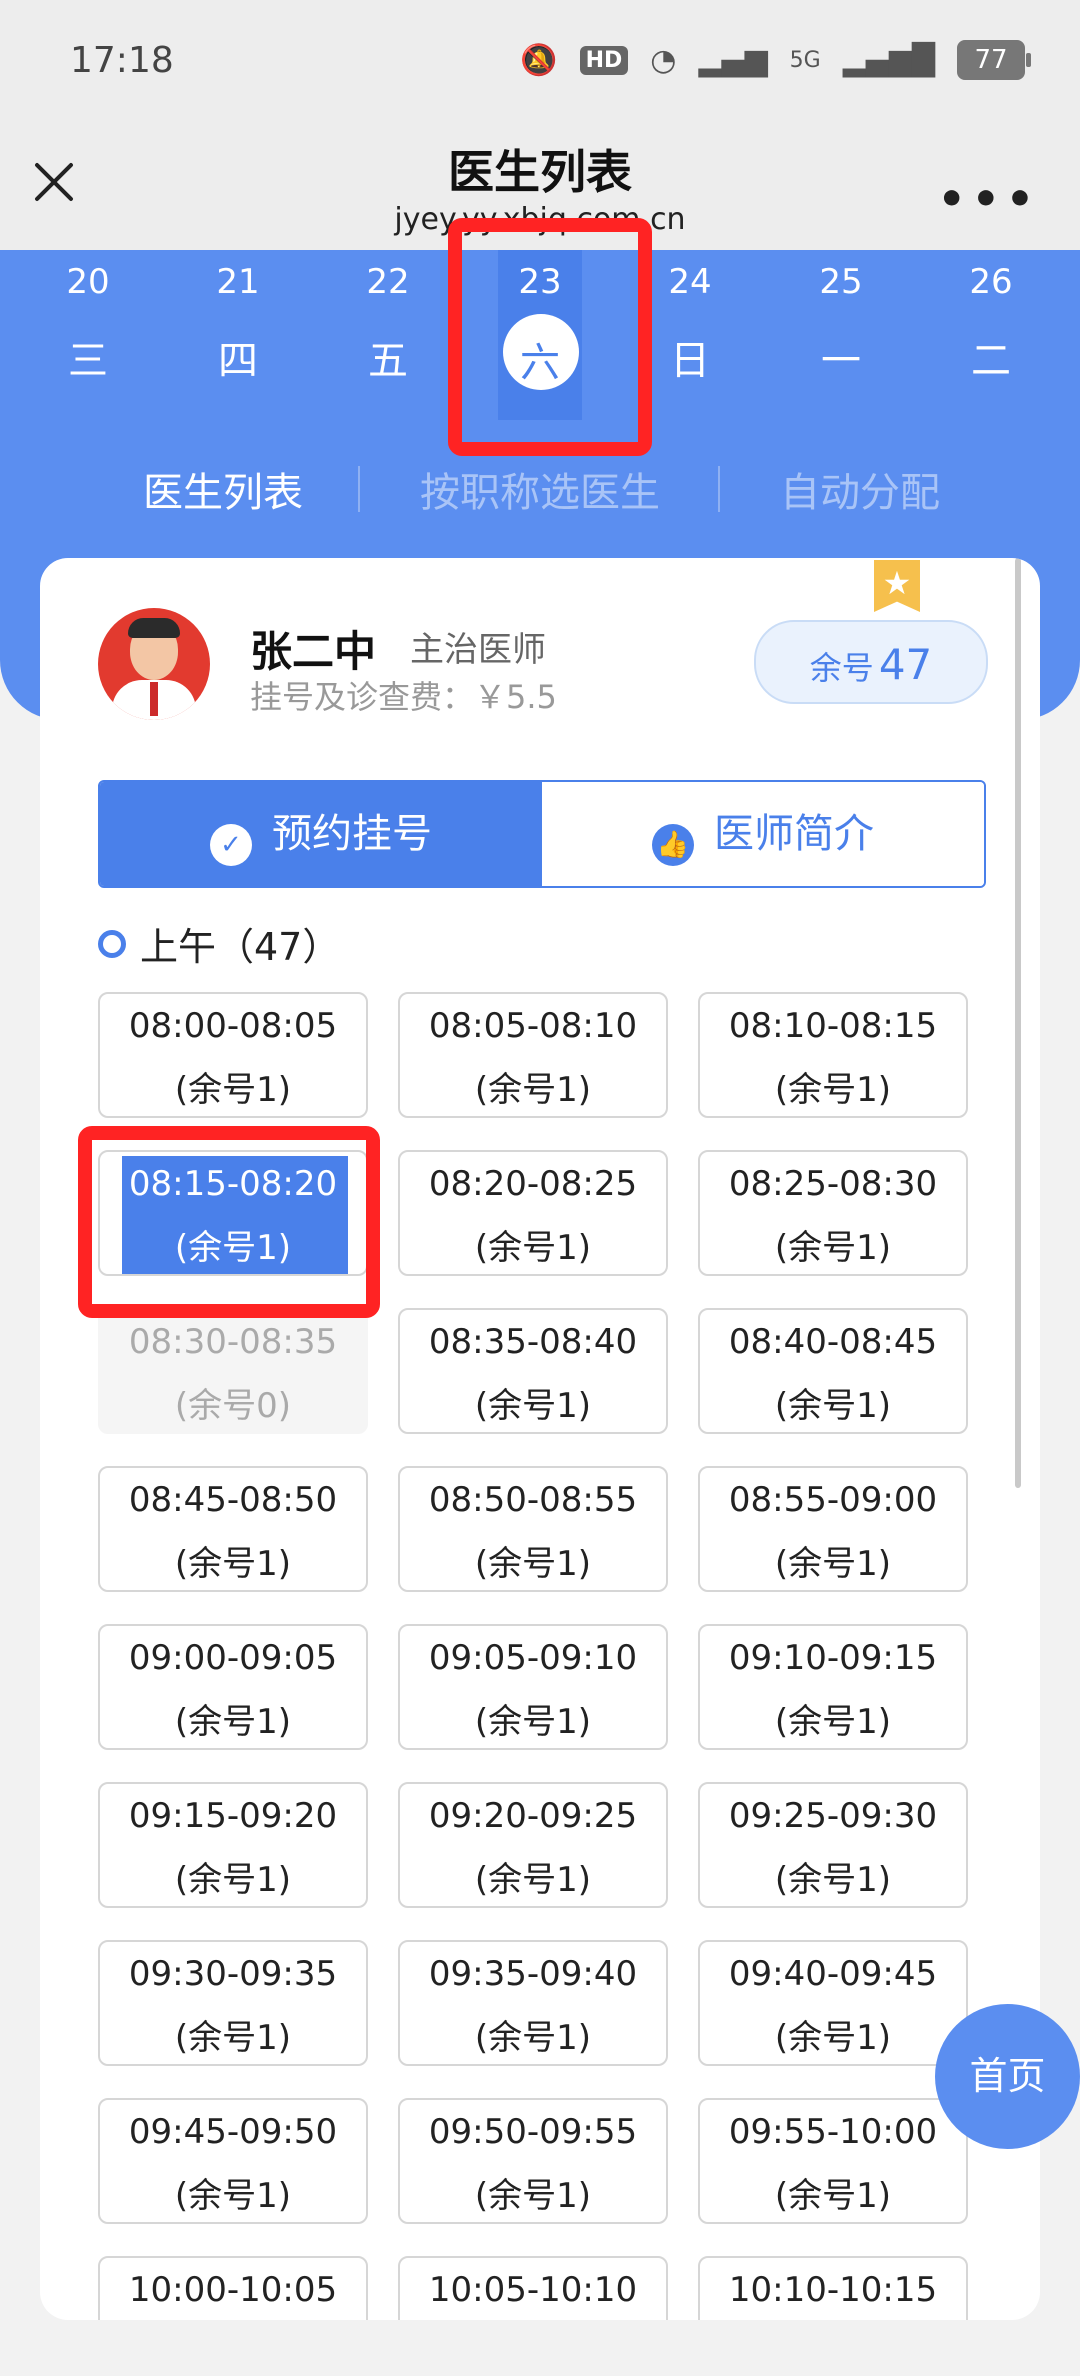  I want to click on slot-time: 08:30-08:35, so click(233, 1342).